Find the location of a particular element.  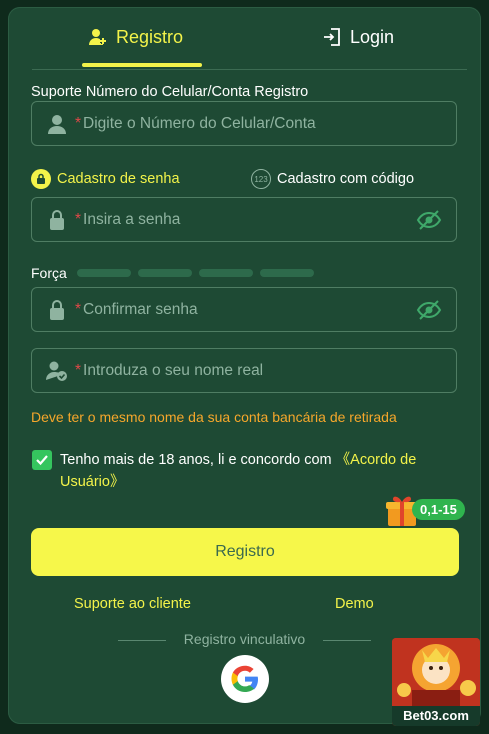

tab-login-label: Login is located at coordinates (372, 36).